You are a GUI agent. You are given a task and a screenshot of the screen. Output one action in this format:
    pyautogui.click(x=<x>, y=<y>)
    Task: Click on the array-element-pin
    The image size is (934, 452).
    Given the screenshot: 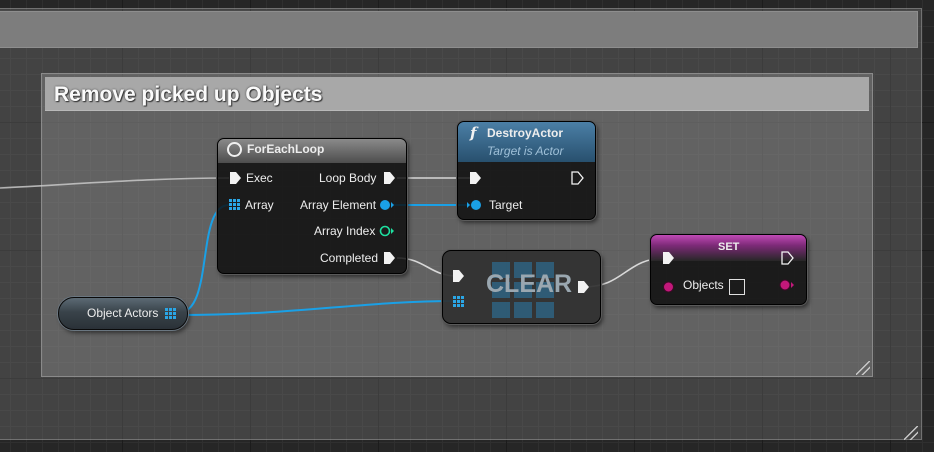 What is the action you would take?
    pyautogui.click(x=387, y=205)
    